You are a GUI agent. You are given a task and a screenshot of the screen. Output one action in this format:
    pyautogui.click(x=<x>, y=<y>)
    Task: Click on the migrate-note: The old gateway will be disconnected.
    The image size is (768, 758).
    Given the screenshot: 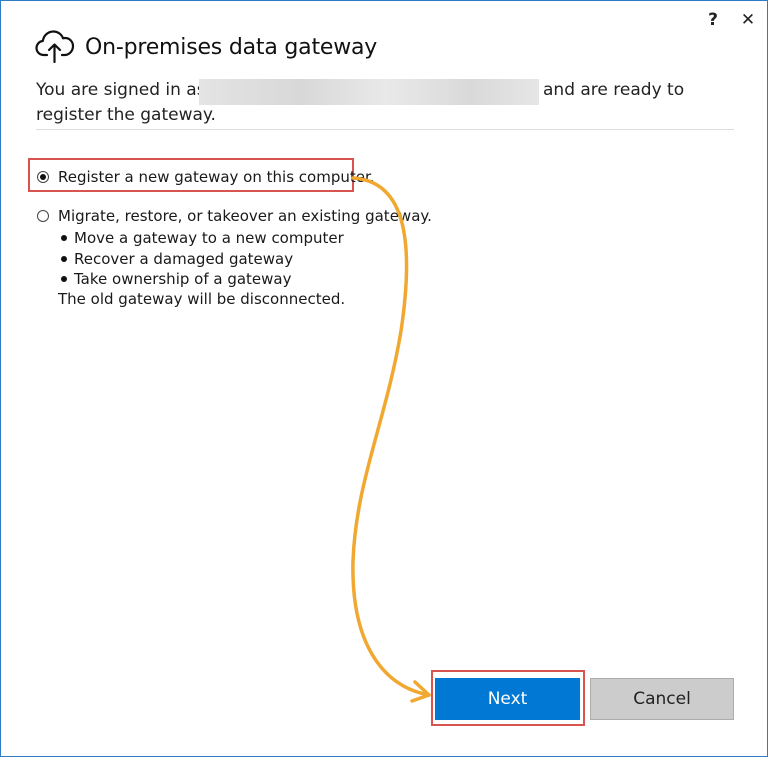 What is the action you would take?
    pyautogui.click(x=202, y=299)
    